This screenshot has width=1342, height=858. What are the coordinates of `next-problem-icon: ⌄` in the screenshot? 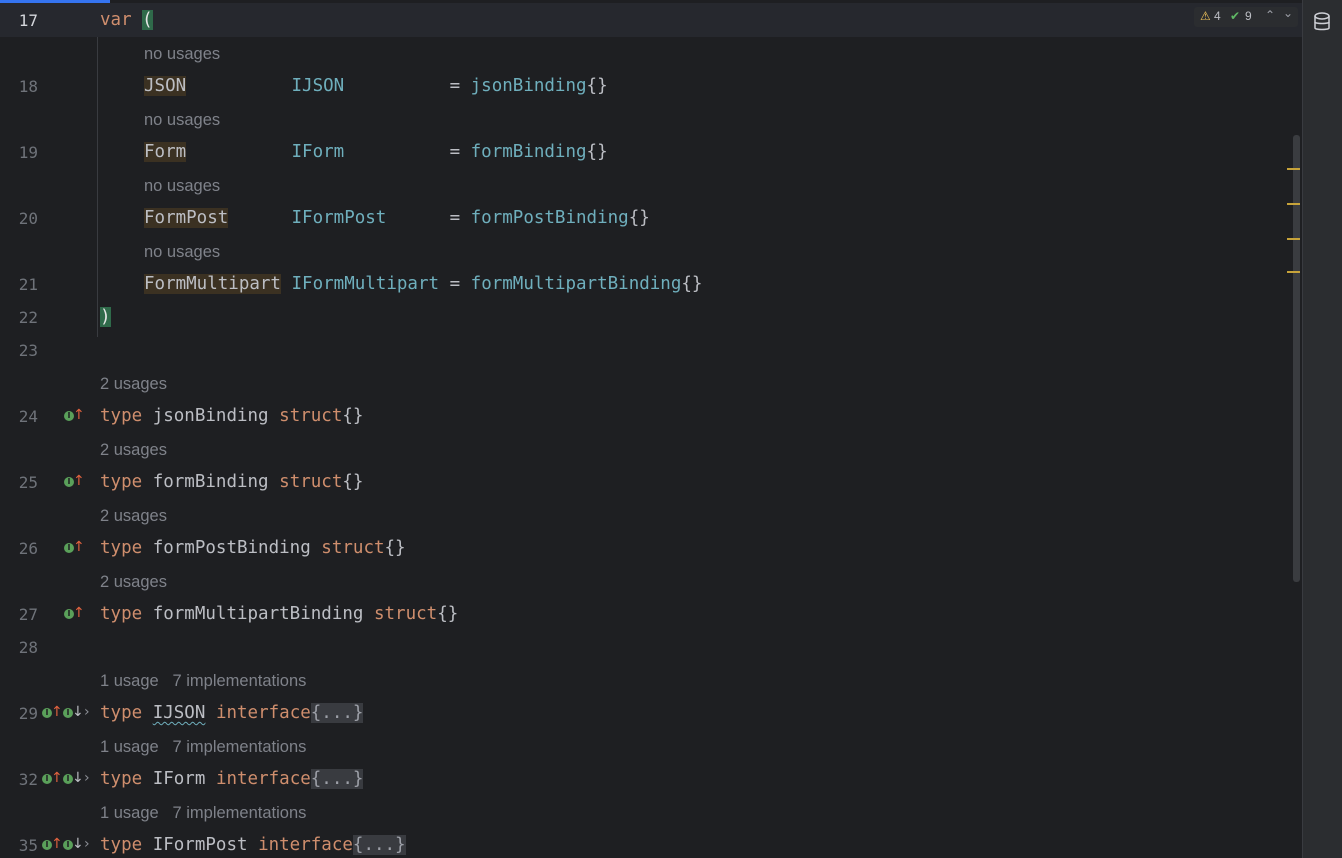 It's located at (1288, 13).